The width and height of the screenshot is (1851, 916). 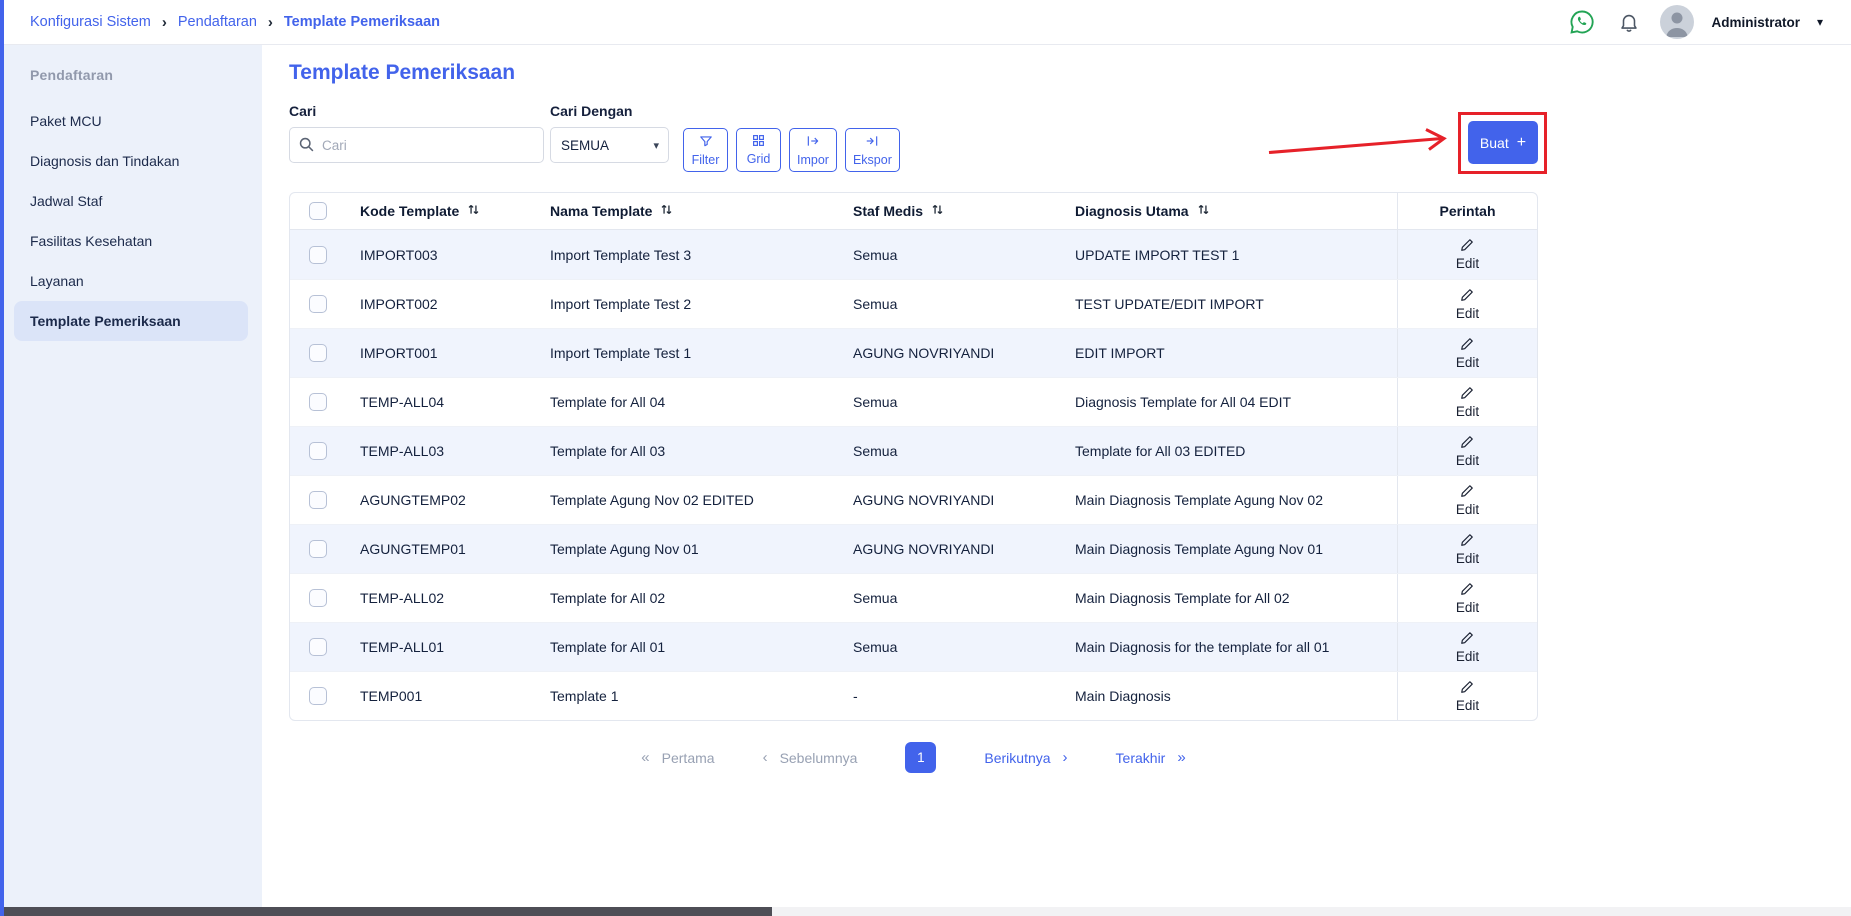 What do you see at coordinates (875, 304) in the screenshot?
I see `cell-staf-medis: Semua` at bounding box center [875, 304].